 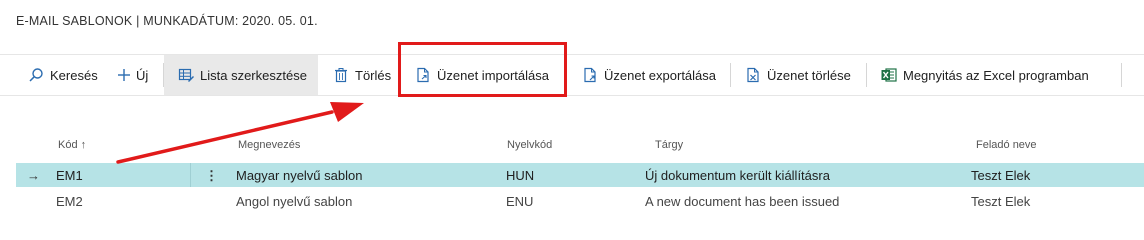 I want to click on annotation-arrow, so click(x=240, y=133).